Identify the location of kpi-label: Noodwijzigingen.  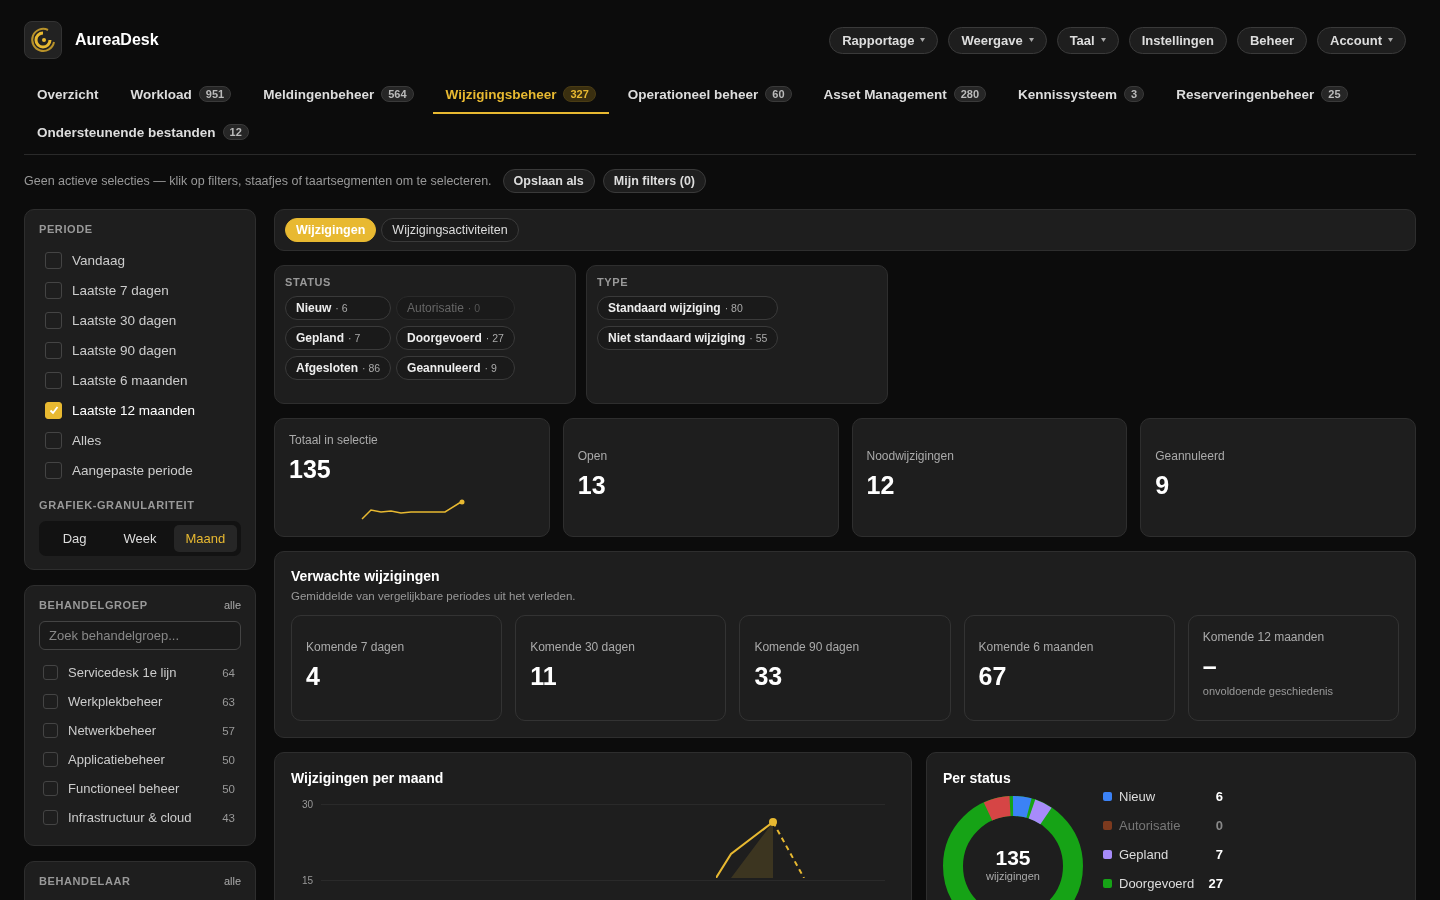
(910, 456).